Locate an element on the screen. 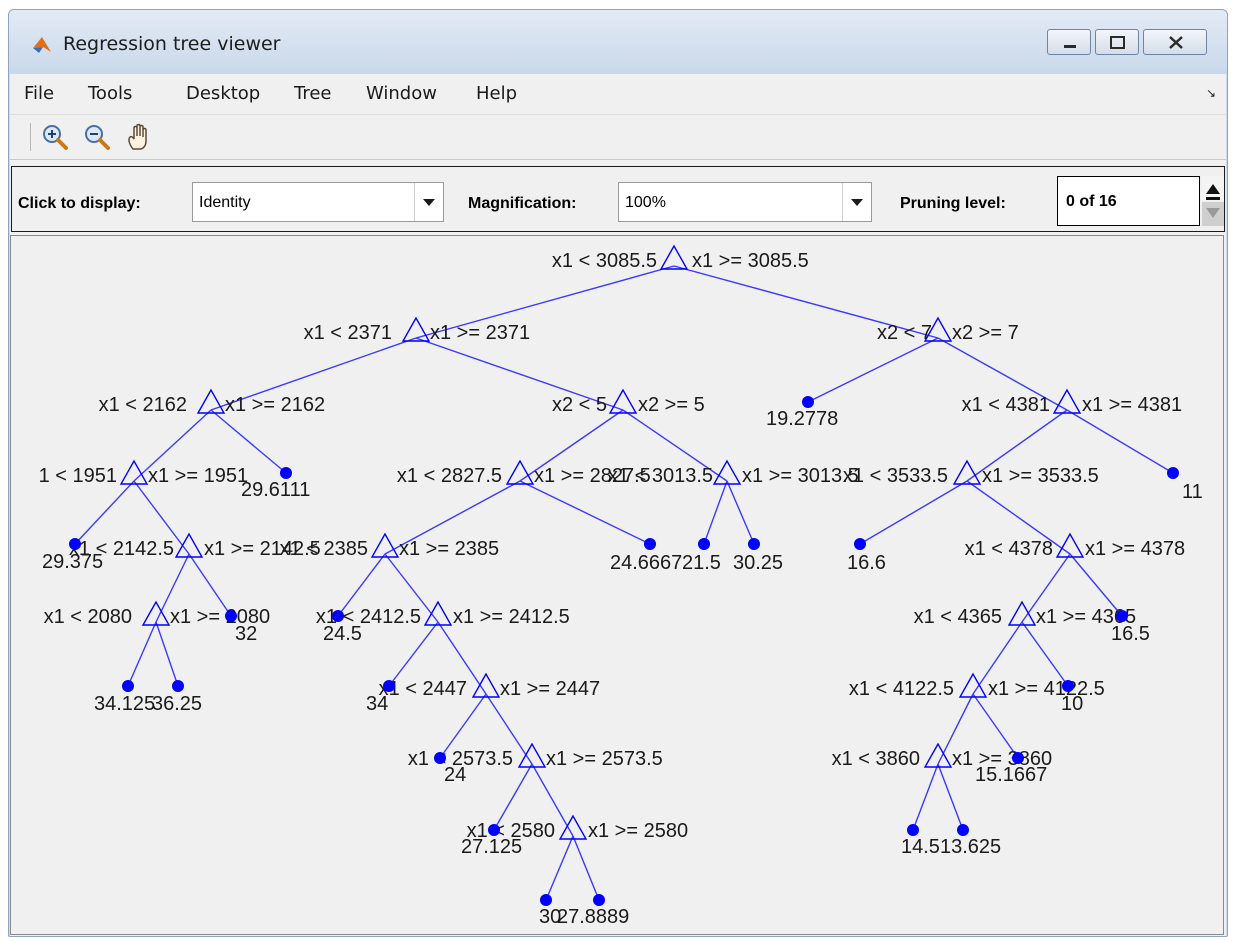 The image size is (1234, 941). leaf-value-label: 32 is located at coordinates (246, 634).